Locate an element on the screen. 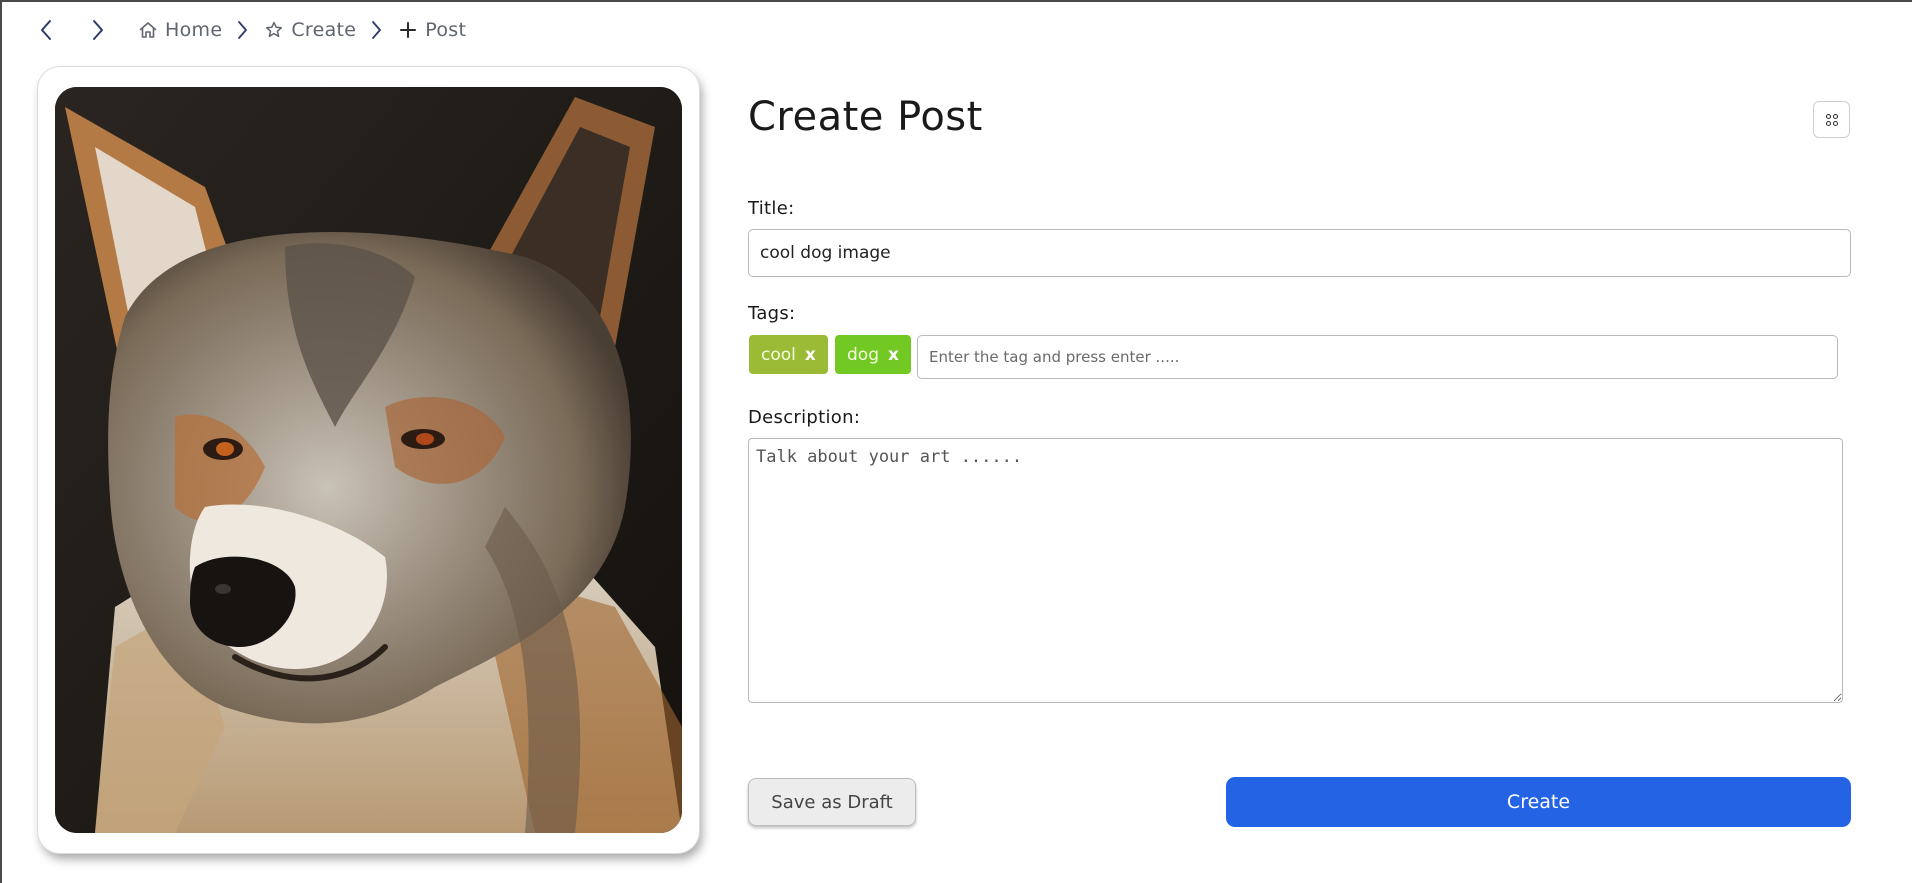 This screenshot has width=1912, height=883. options-button is located at coordinates (1831, 119).